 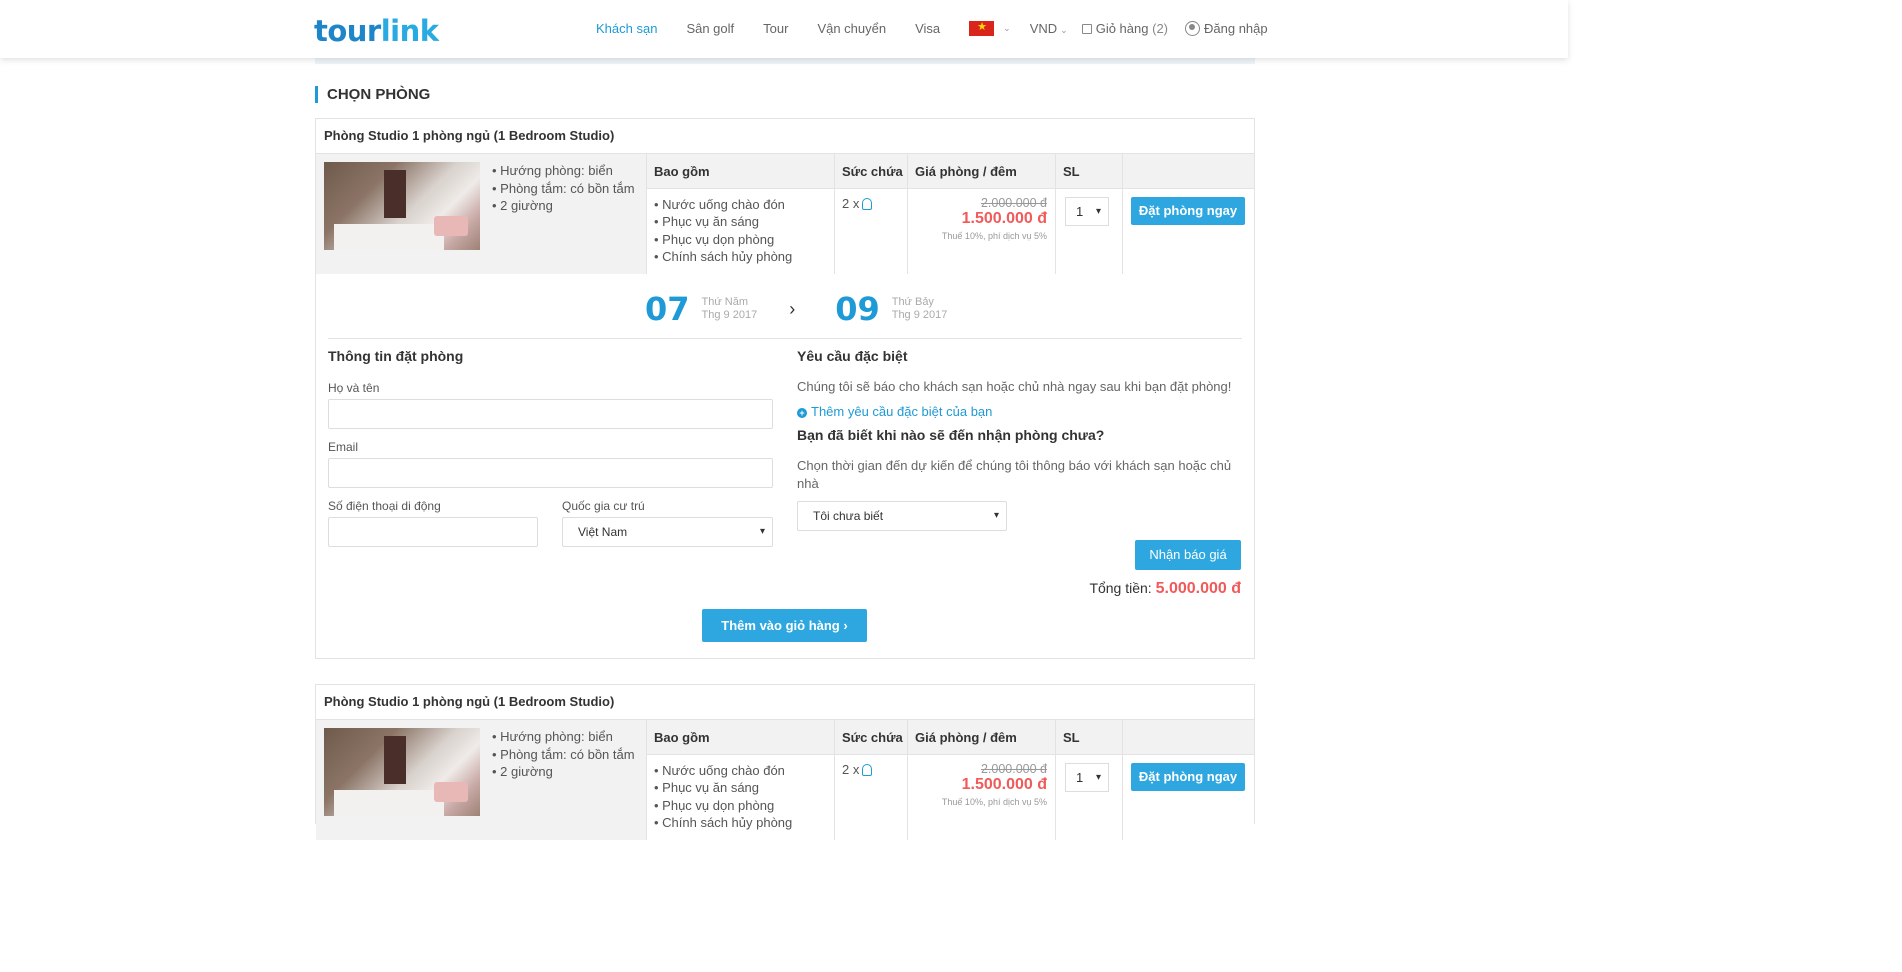 I want to click on name-label: Họ và tên, so click(x=354, y=388).